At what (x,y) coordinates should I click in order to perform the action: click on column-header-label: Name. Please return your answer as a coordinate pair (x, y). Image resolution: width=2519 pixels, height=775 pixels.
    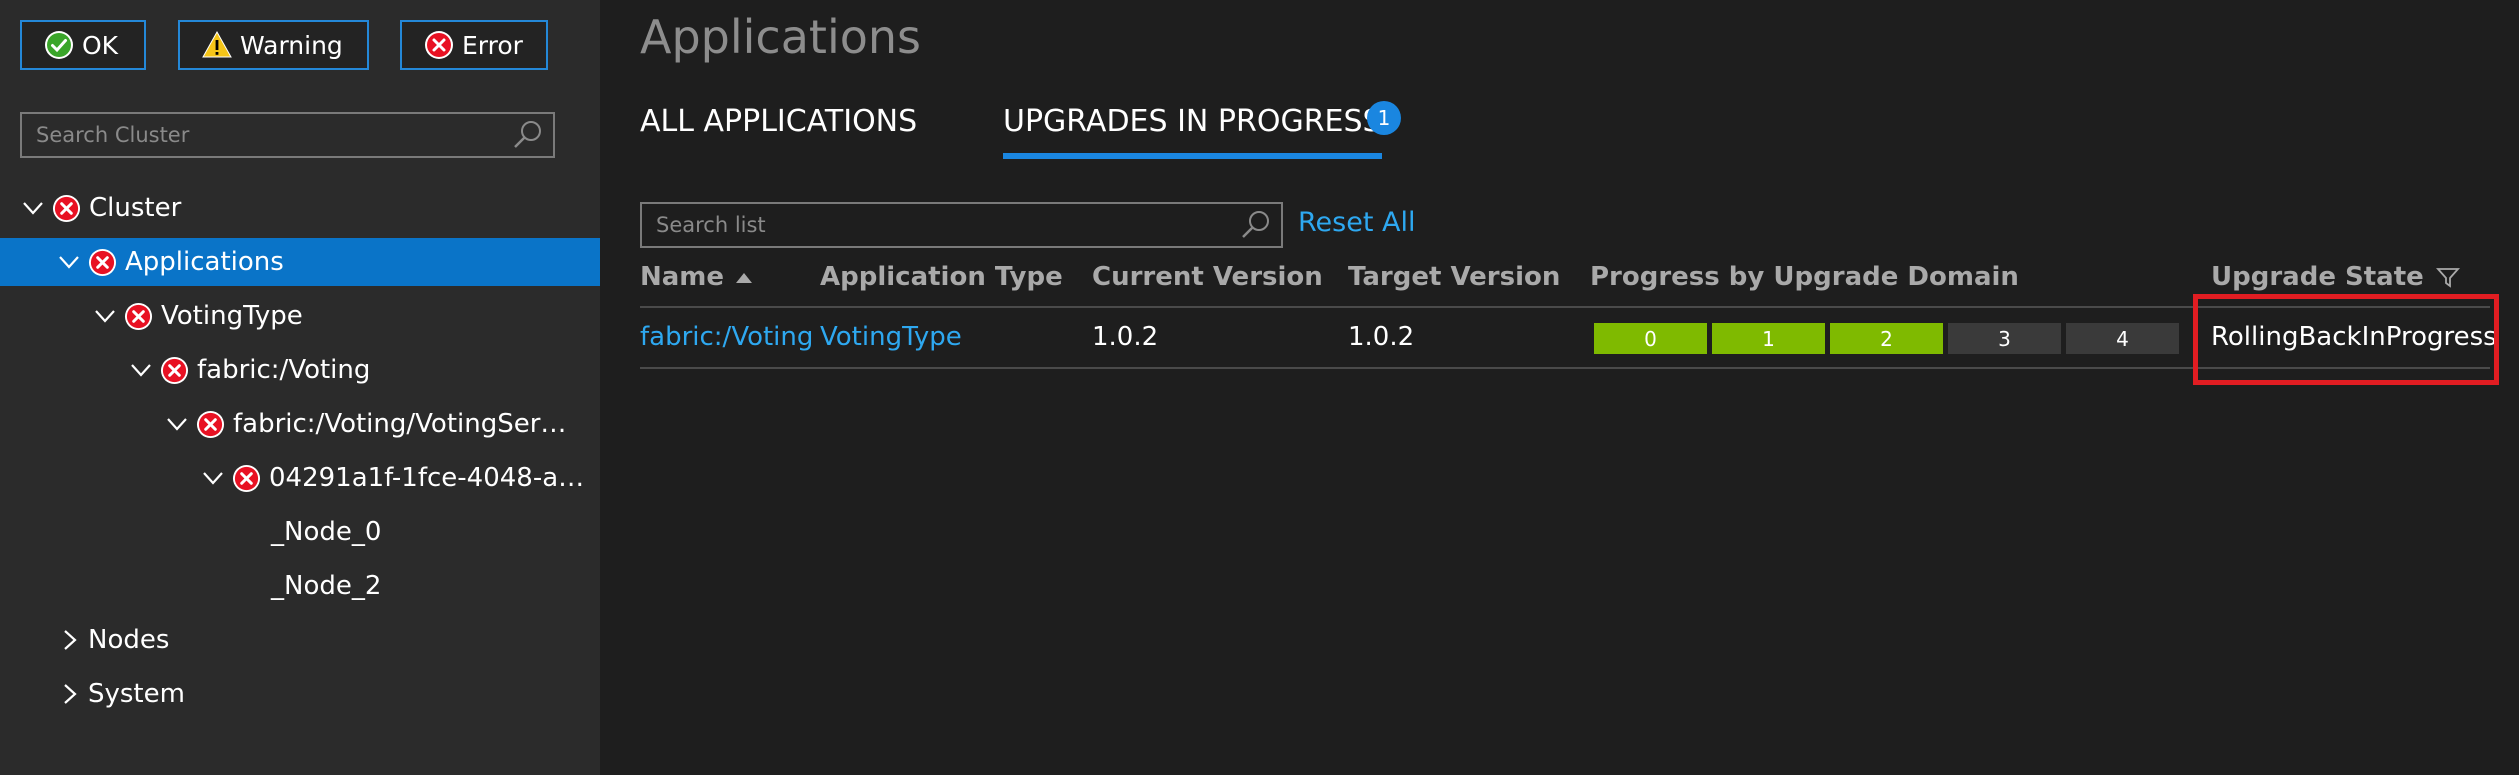
    Looking at the image, I should click on (682, 277).